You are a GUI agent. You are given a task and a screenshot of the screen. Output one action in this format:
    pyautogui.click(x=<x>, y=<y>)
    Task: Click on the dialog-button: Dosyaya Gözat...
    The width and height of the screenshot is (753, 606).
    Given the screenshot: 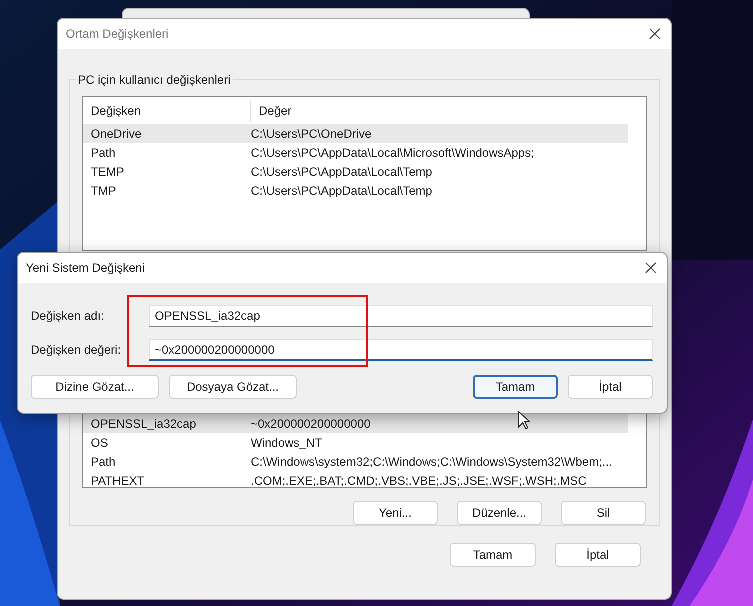 What is the action you would take?
    pyautogui.click(x=233, y=387)
    